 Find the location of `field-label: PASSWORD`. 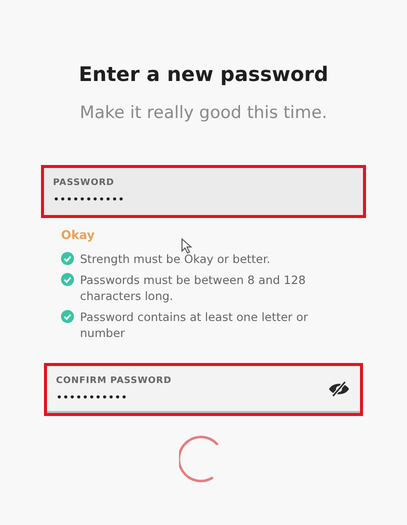

field-label: PASSWORD is located at coordinates (84, 183).